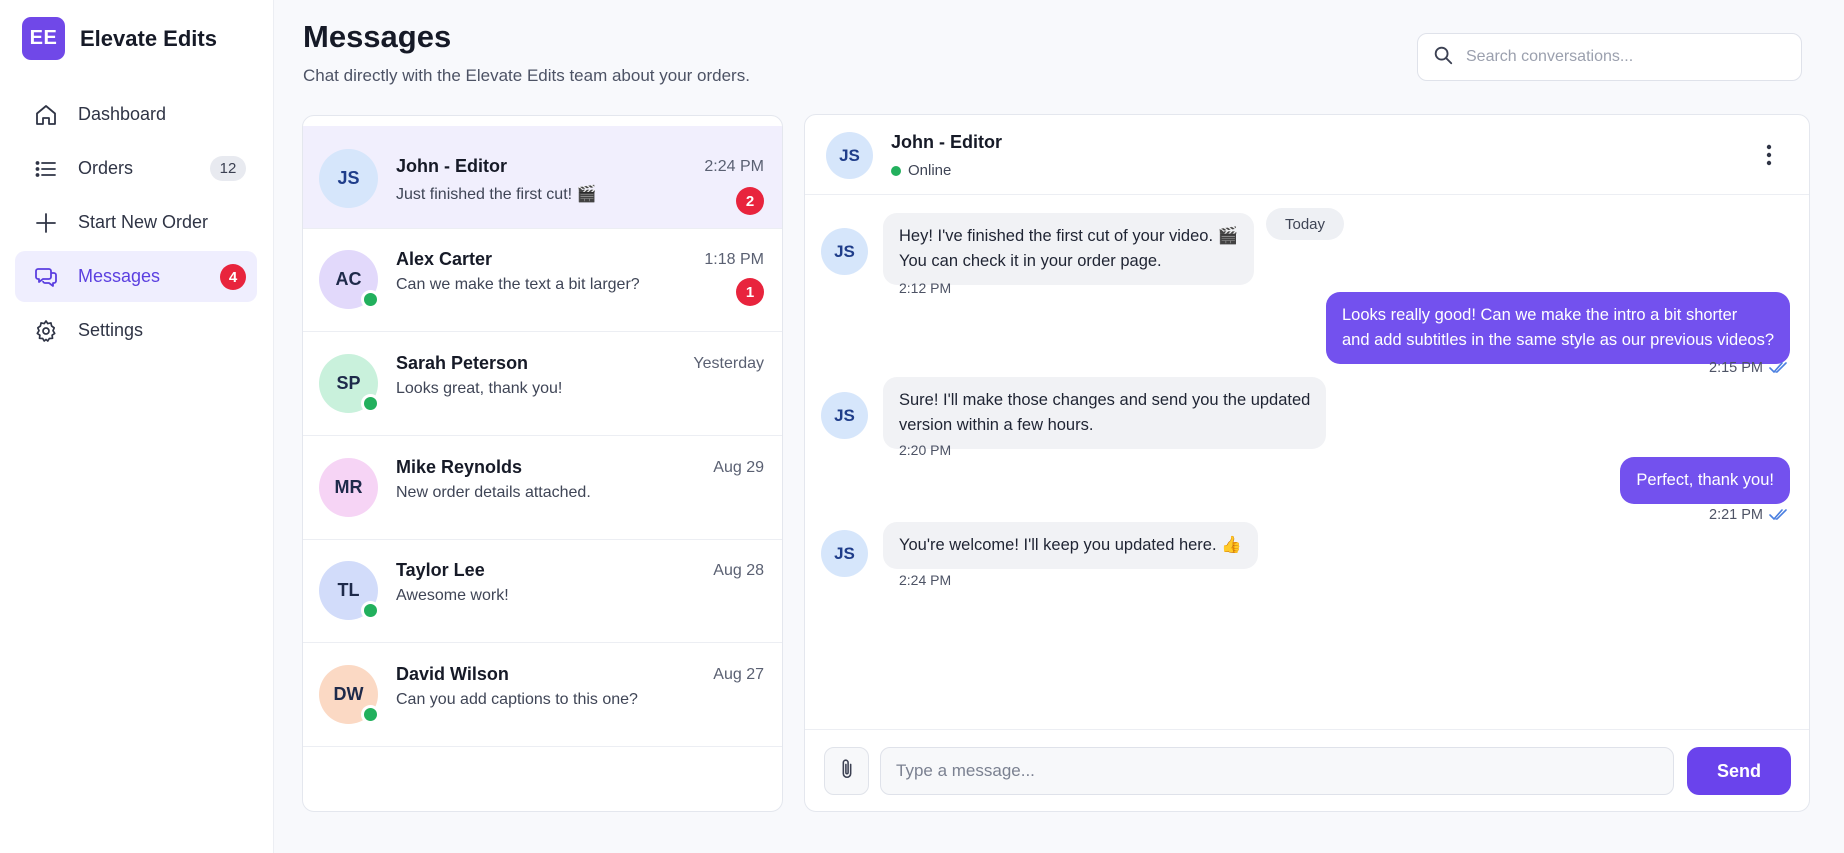 This screenshot has width=1844, height=853. Describe the element at coordinates (1305, 224) in the screenshot. I see `date-divider: Today` at that location.